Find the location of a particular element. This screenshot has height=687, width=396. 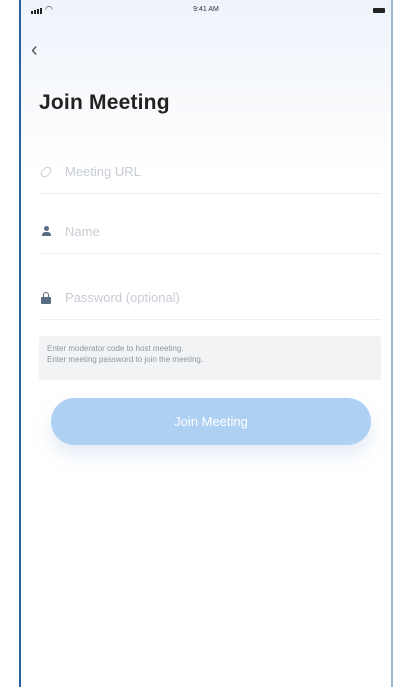

password-input is located at coordinates (223, 297).